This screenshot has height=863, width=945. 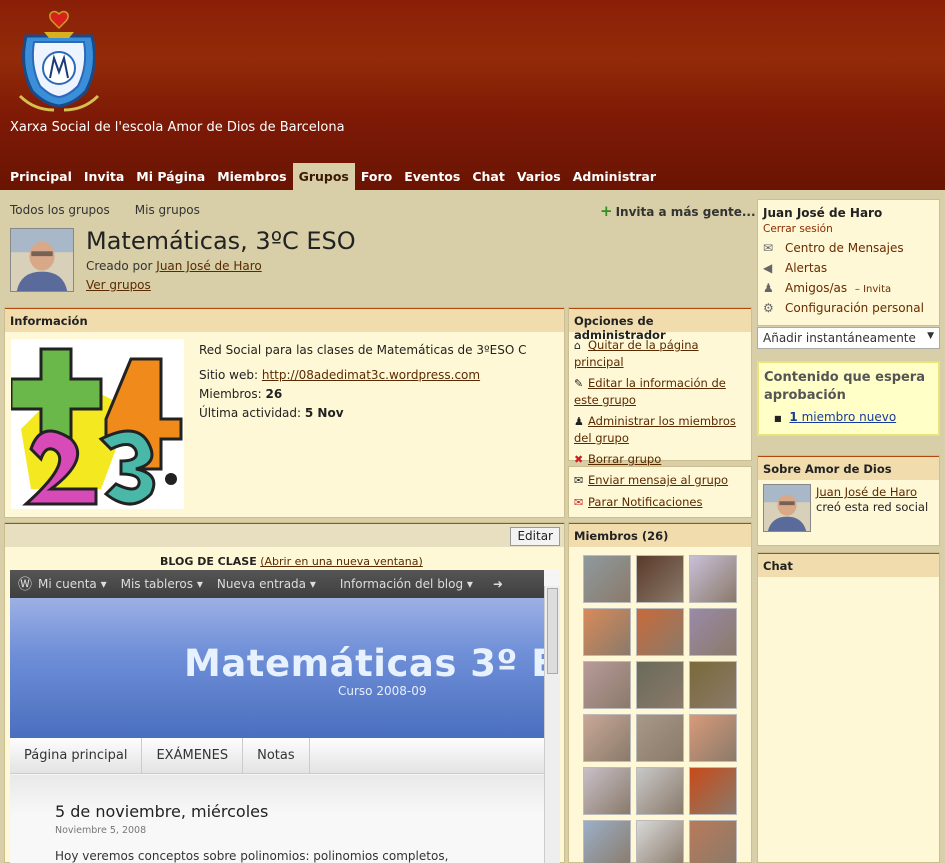 I want to click on scrollbar-thumb, so click(x=552, y=631).